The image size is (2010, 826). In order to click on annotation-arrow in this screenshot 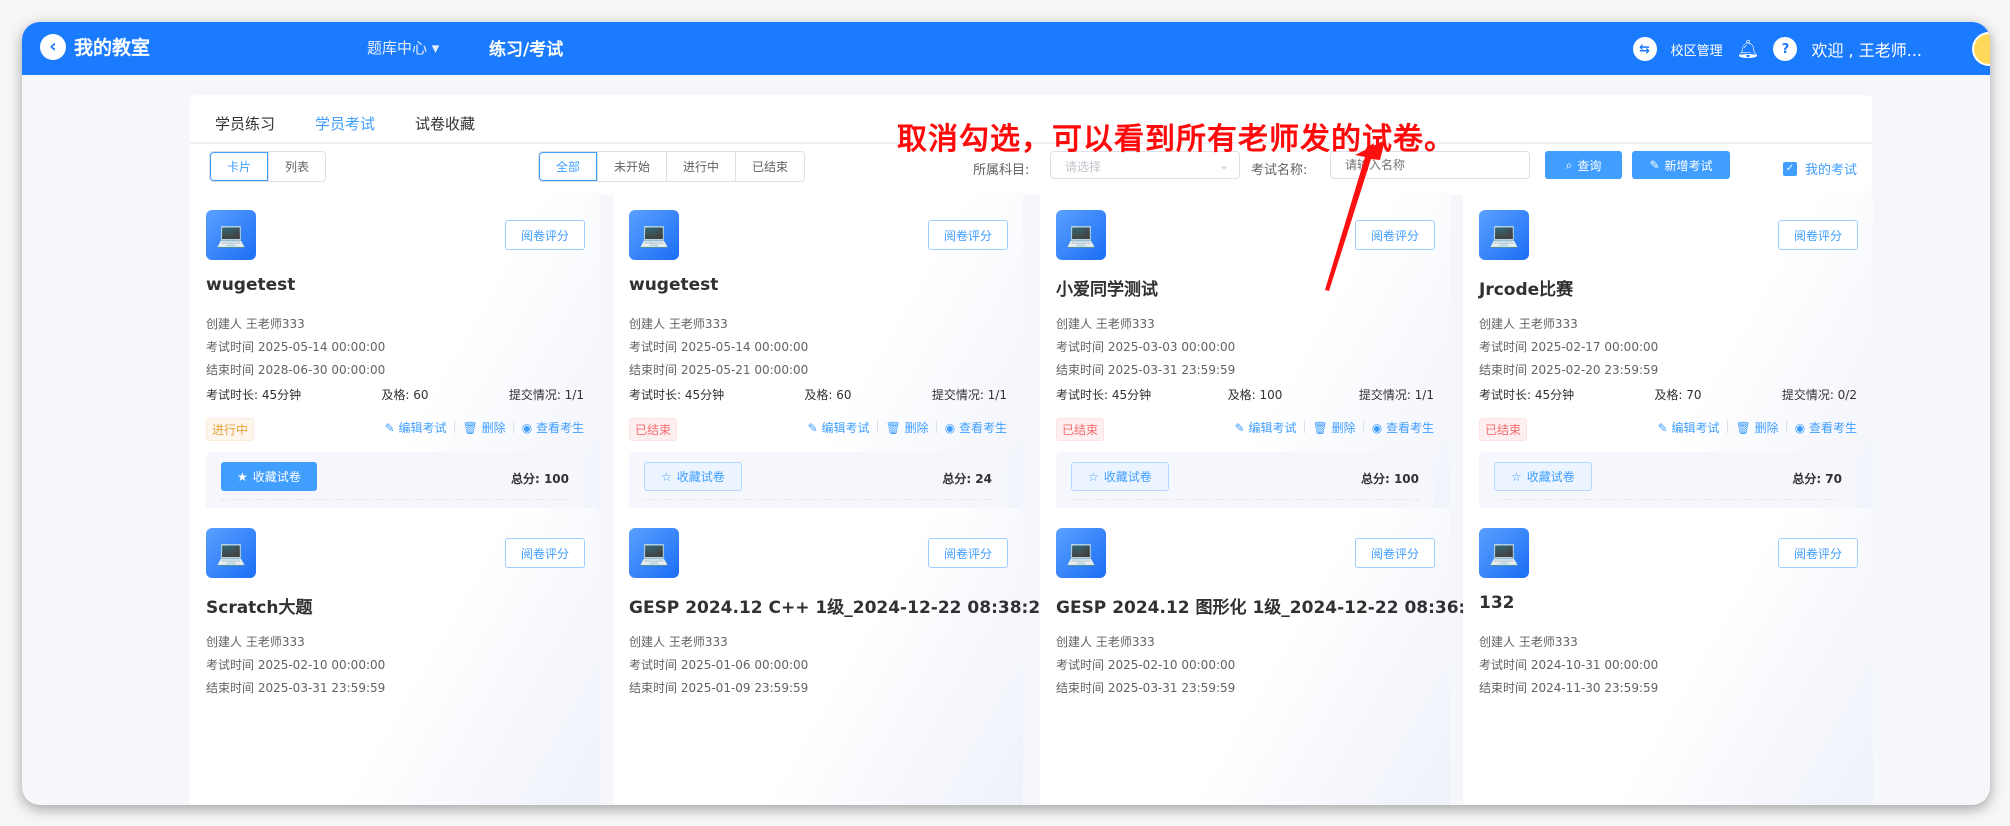, I will do `click(1355, 215)`.